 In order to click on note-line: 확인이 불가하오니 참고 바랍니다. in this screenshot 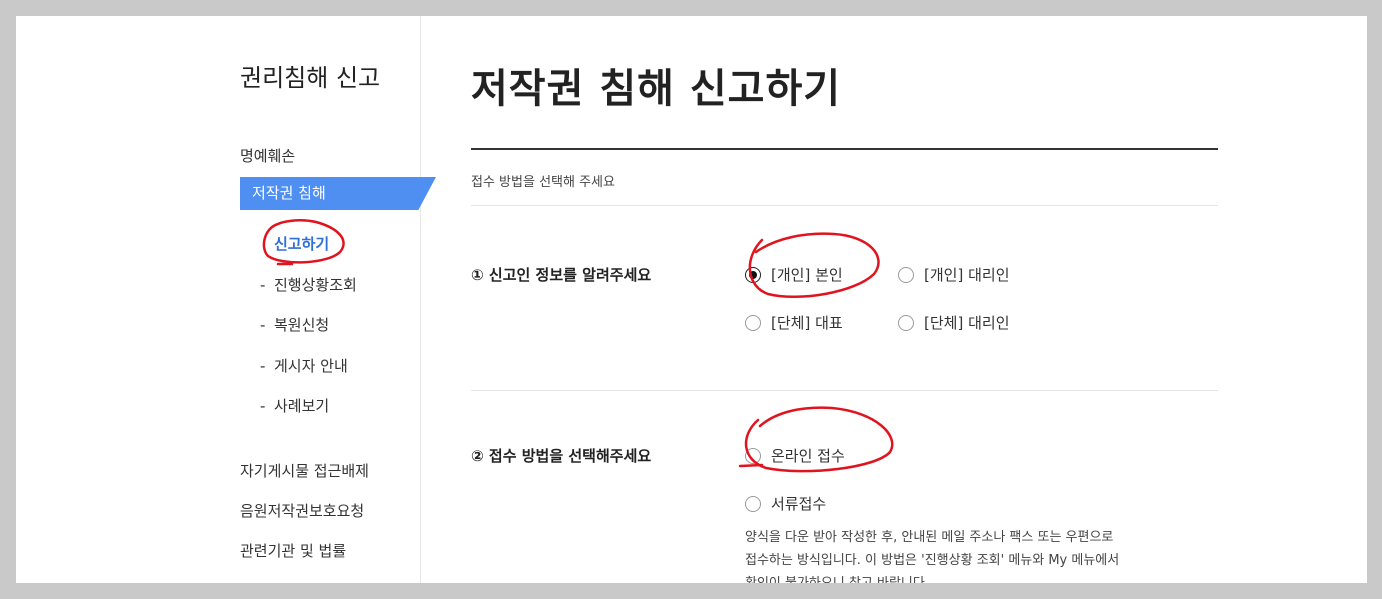, I will do `click(940, 577)`.